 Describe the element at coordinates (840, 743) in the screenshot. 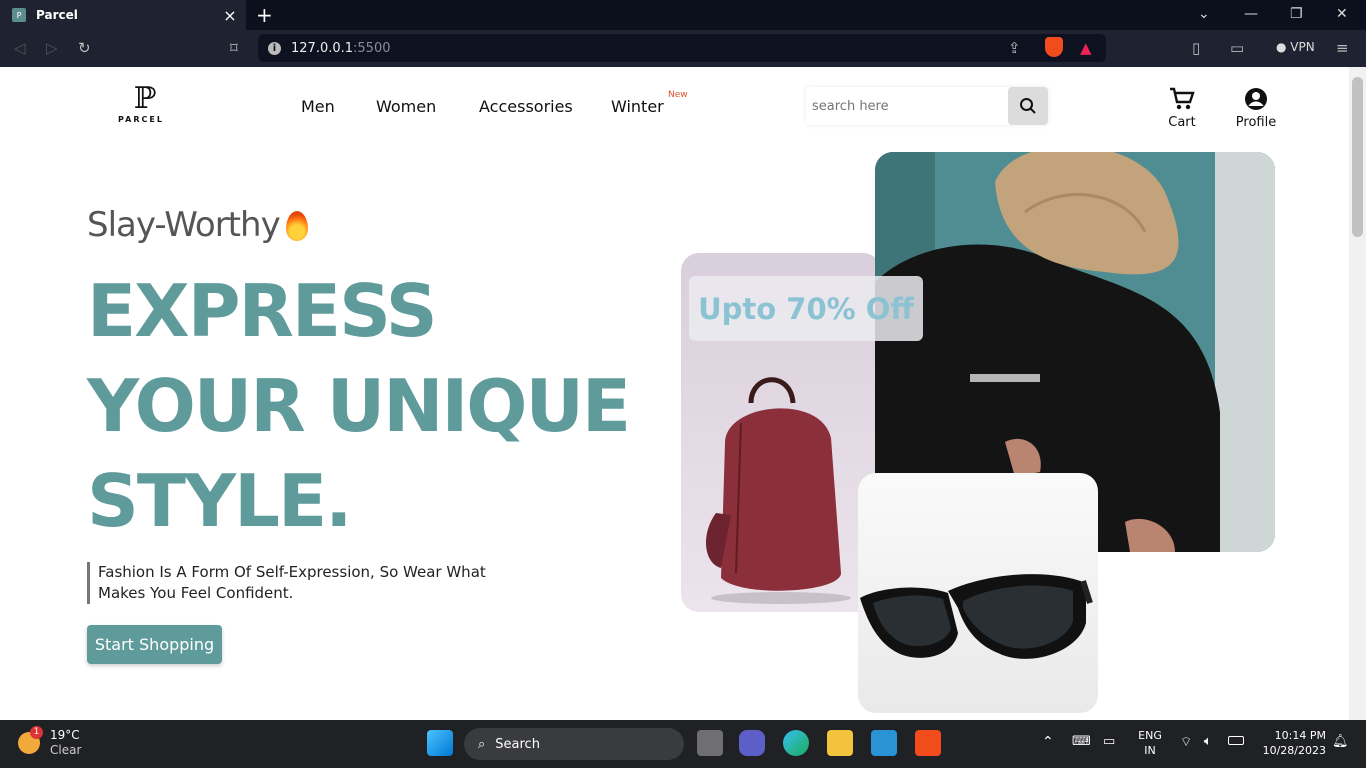

I see `file-explorer-icon` at that location.